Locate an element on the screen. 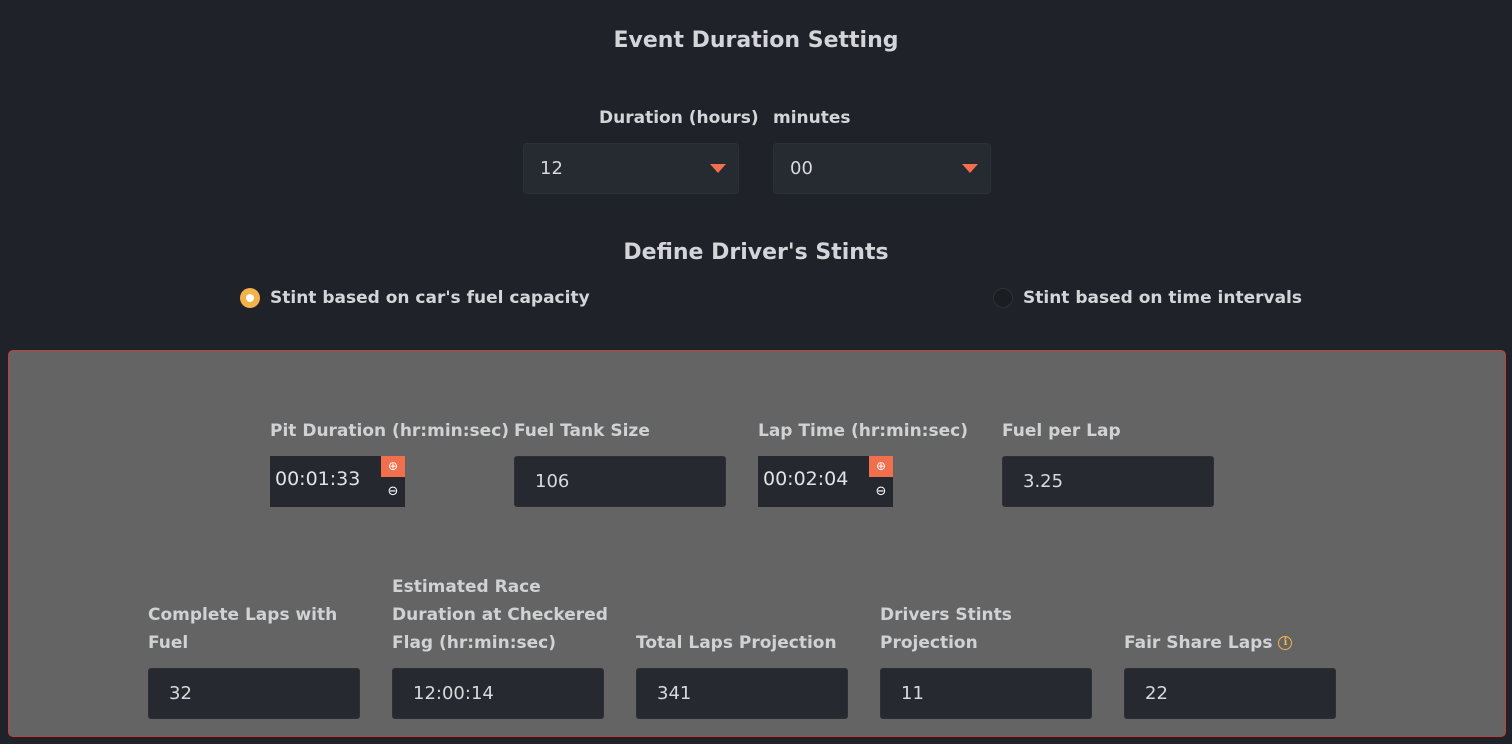 The width and height of the screenshot is (1512, 744). est-duration-label-line2: Duration at Checkered is located at coordinates (500, 615).